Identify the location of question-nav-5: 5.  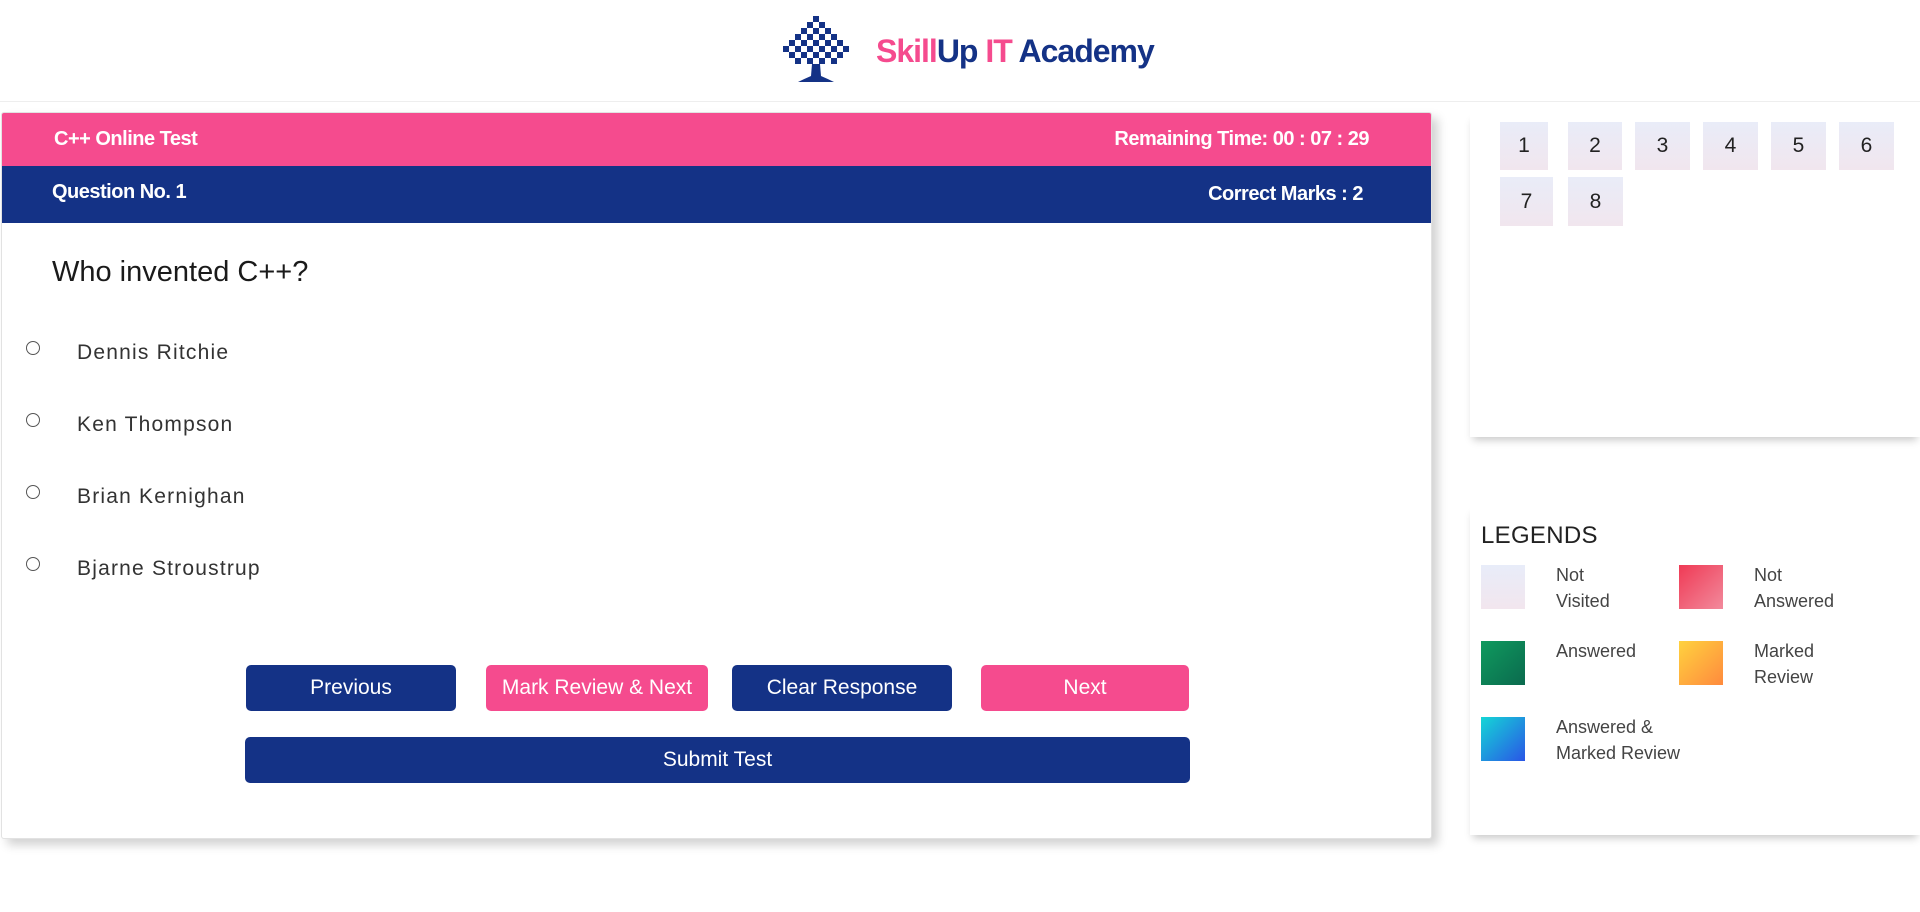
(1798, 146).